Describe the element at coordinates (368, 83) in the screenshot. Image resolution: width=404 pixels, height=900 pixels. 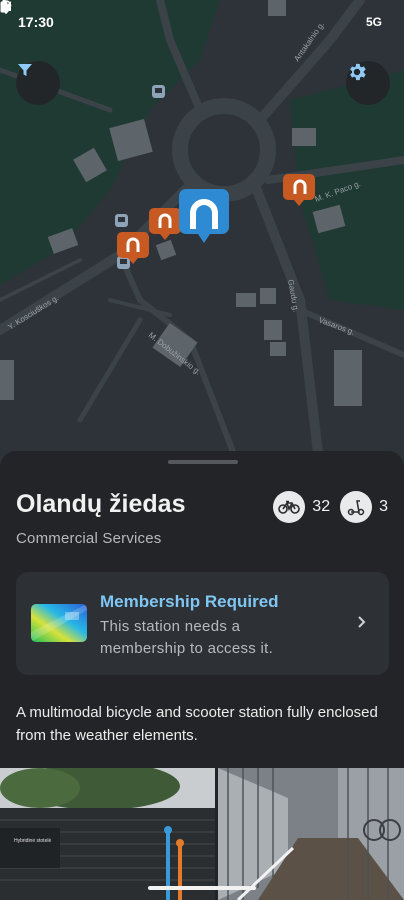
I see `settings-button` at that location.